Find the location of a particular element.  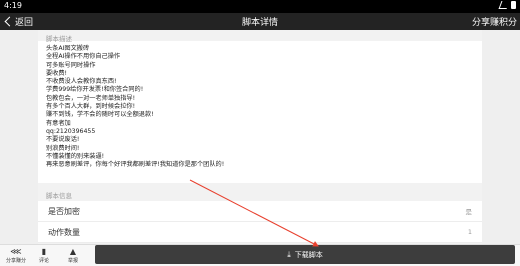

description-line: 别浪费时间! is located at coordinates (63, 148).